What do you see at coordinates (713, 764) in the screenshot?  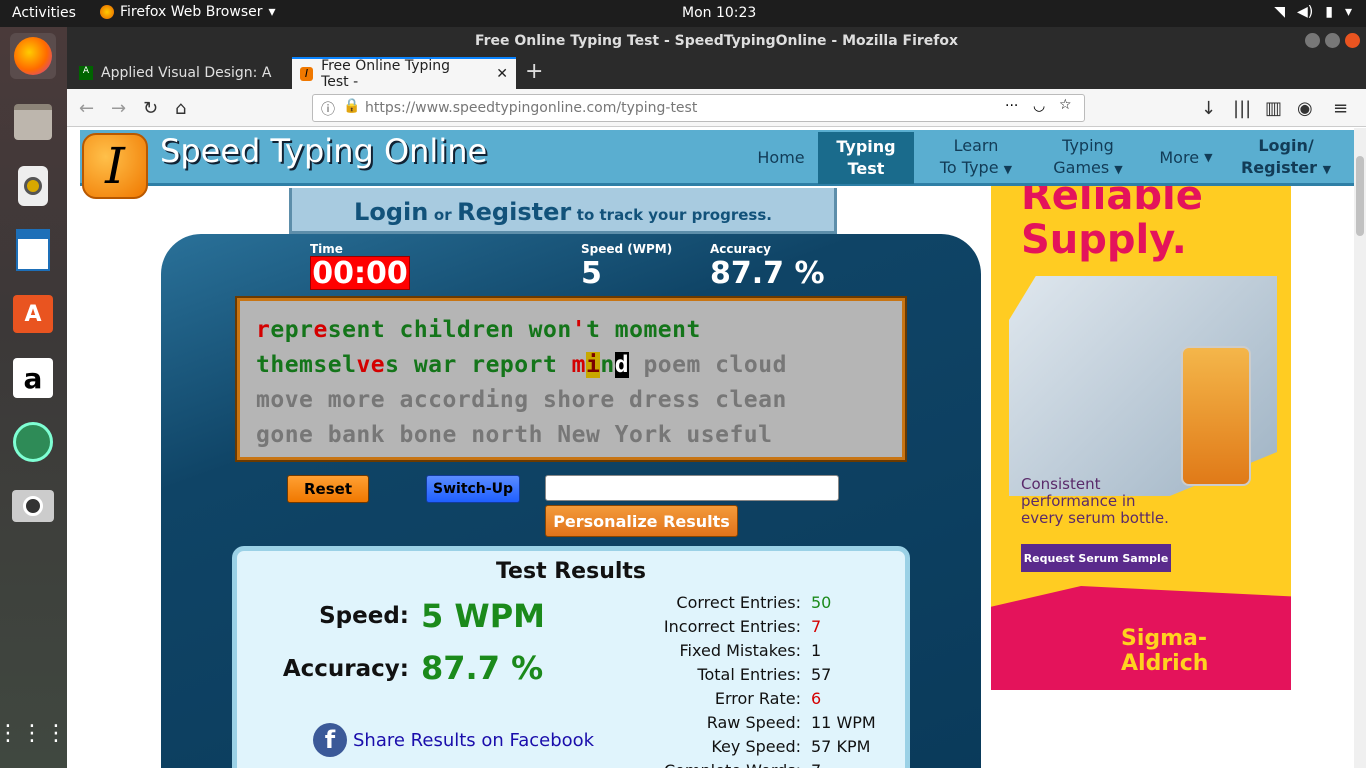 I see `detail-label: Complete Words:` at bounding box center [713, 764].